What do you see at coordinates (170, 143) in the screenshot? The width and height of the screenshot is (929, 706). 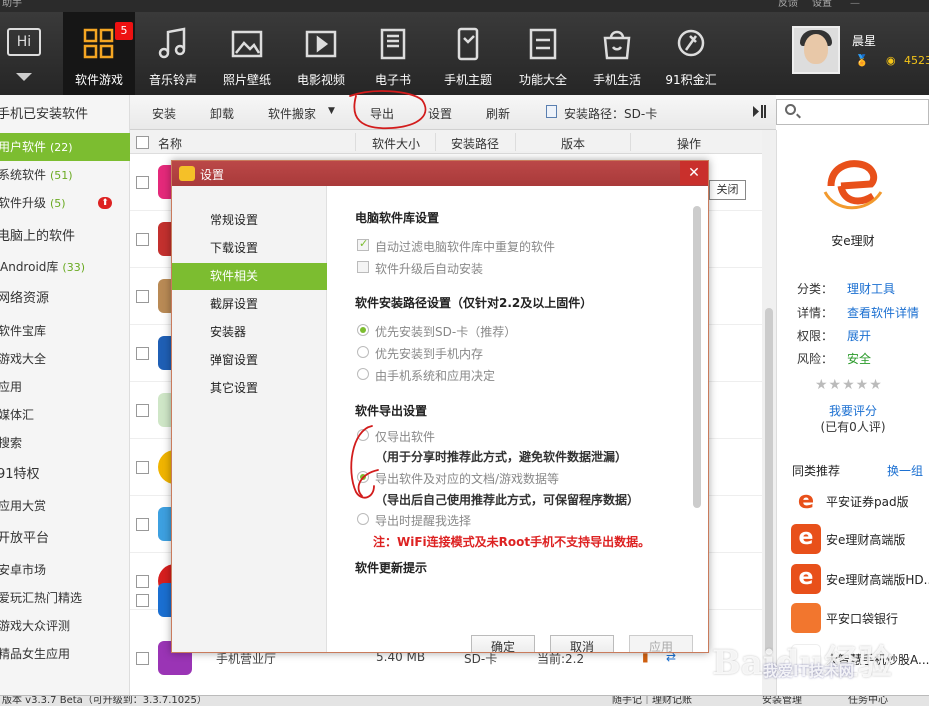 I see `col-name: 名称` at bounding box center [170, 143].